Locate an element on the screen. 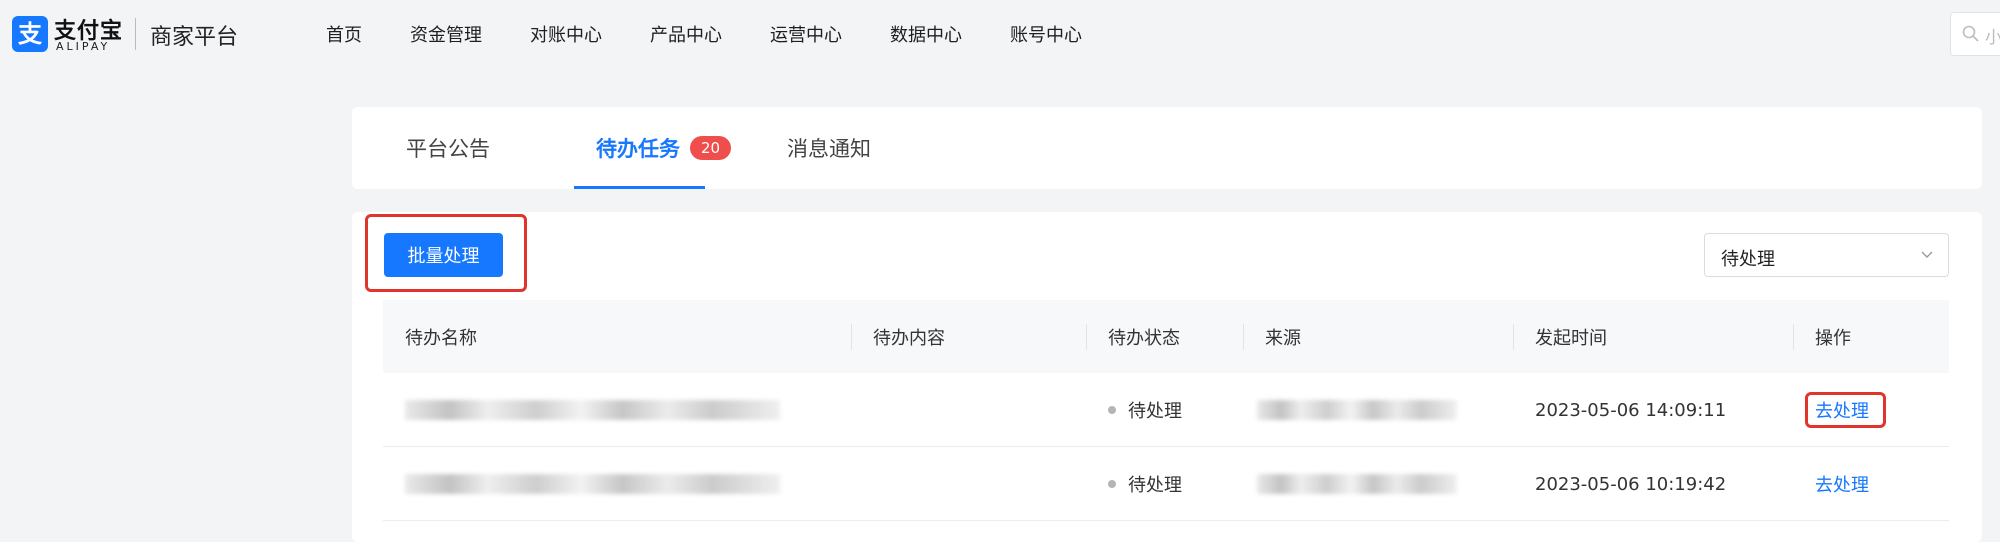 The width and height of the screenshot is (2000, 542). column-header-source: 来源 is located at coordinates (1283, 338).